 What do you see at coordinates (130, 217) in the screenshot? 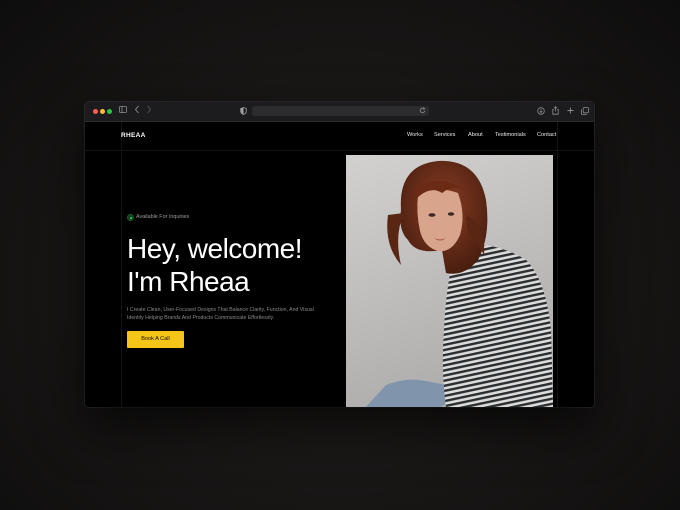
I see `status-dot-icon` at bounding box center [130, 217].